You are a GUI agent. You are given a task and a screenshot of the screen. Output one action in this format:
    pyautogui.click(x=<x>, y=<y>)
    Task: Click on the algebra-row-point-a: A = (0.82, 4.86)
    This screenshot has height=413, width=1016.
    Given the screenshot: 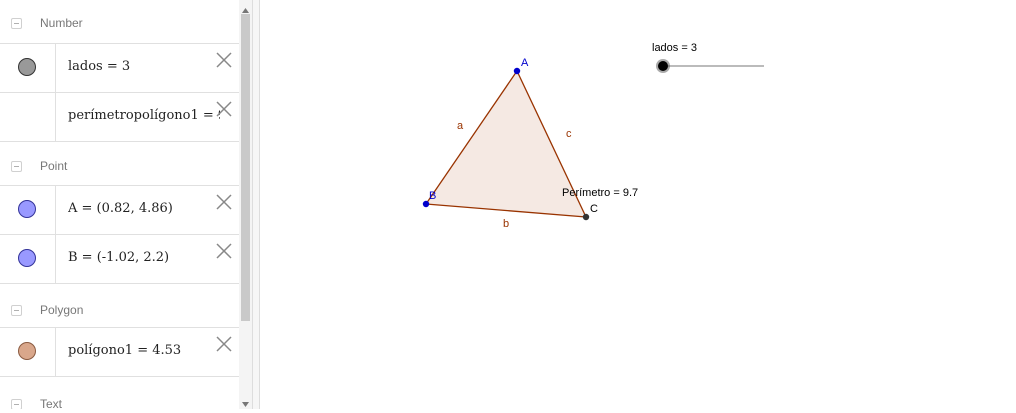 What is the action you would take?
    pyautogui.click(x=119, y=210)
    